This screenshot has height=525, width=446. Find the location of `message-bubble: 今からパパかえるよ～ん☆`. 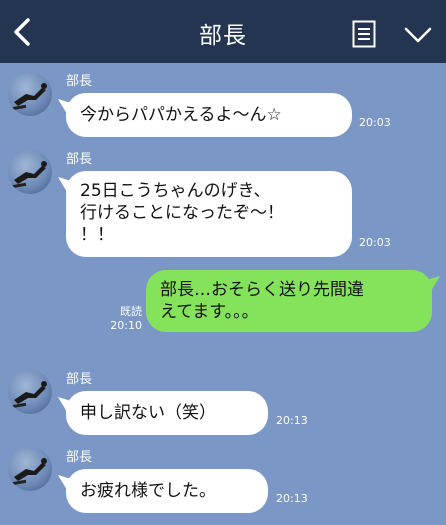

message-bubble: 今からパパかえるよ～ん☆ is located at coordinates (209, 115).